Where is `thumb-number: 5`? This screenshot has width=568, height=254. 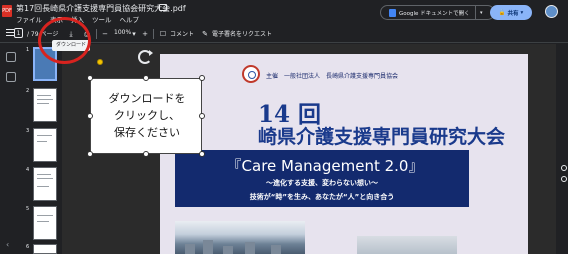 thumb-number: 5 is located at coordinates (28, 209).